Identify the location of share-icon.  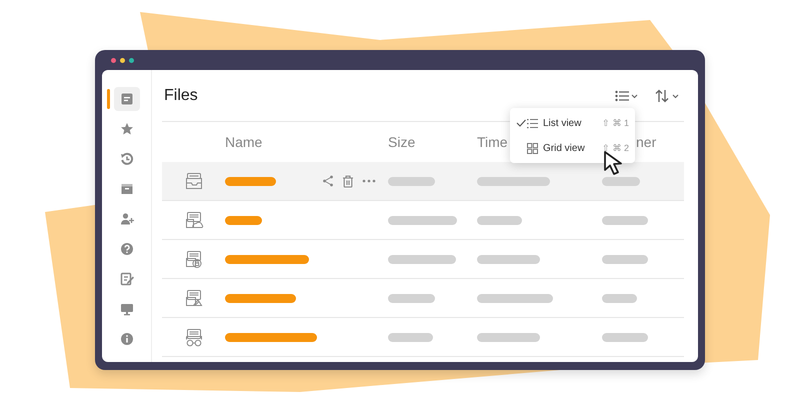
(328, 181).